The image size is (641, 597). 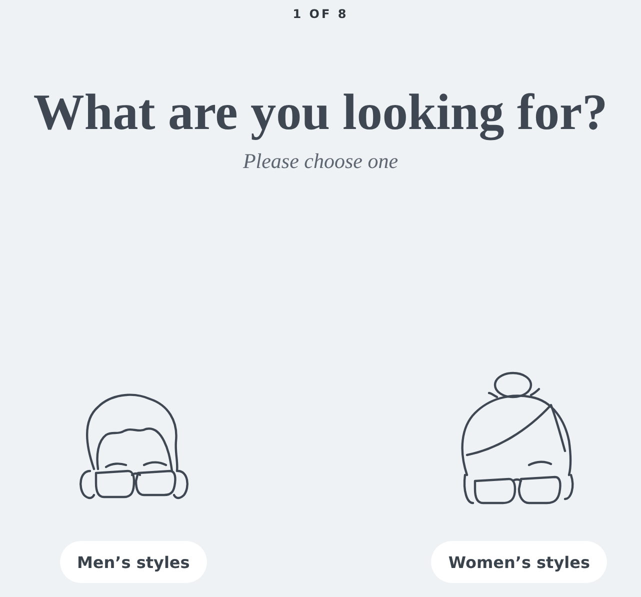 I want to click on step-counter: 1 OF 8, so click(x=320, y=14).